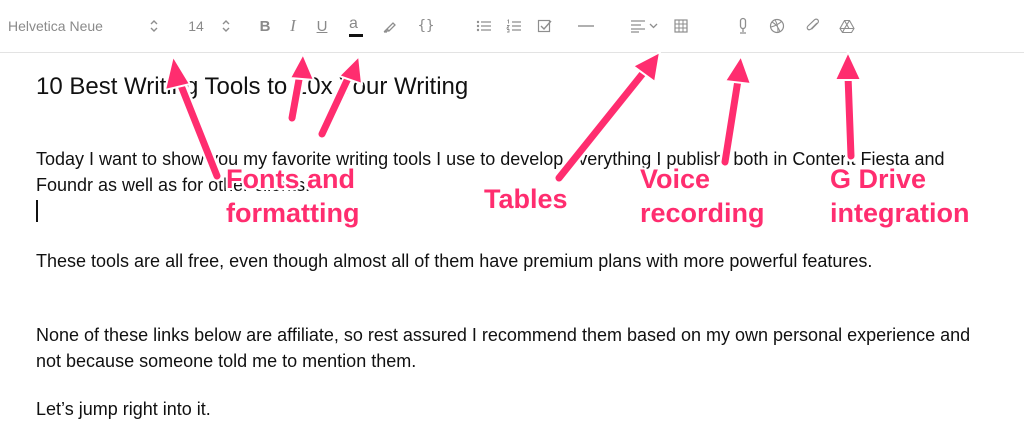 This screenshot has height=448, width=1024. Describe the element at coordinates (526, 199) in the screenshot. I see `annotation-tables: Tables` at that location.